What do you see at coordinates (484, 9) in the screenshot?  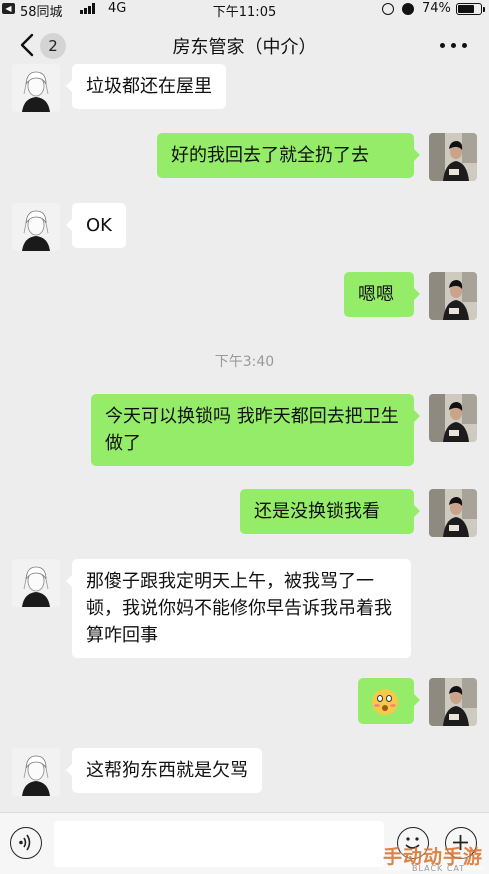 I see `battery-tip` at bounding box center [484, 9].